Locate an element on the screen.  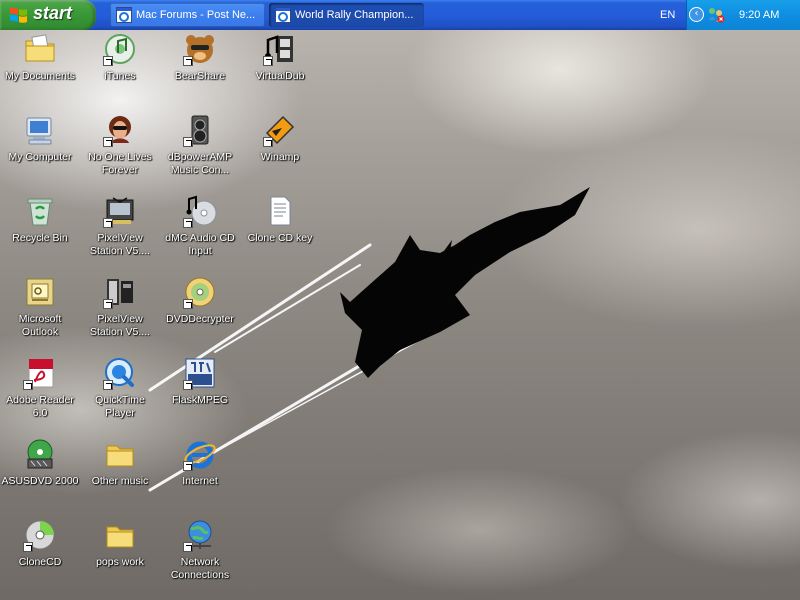
virtualdub-icon is located at coordinates (280, 49).